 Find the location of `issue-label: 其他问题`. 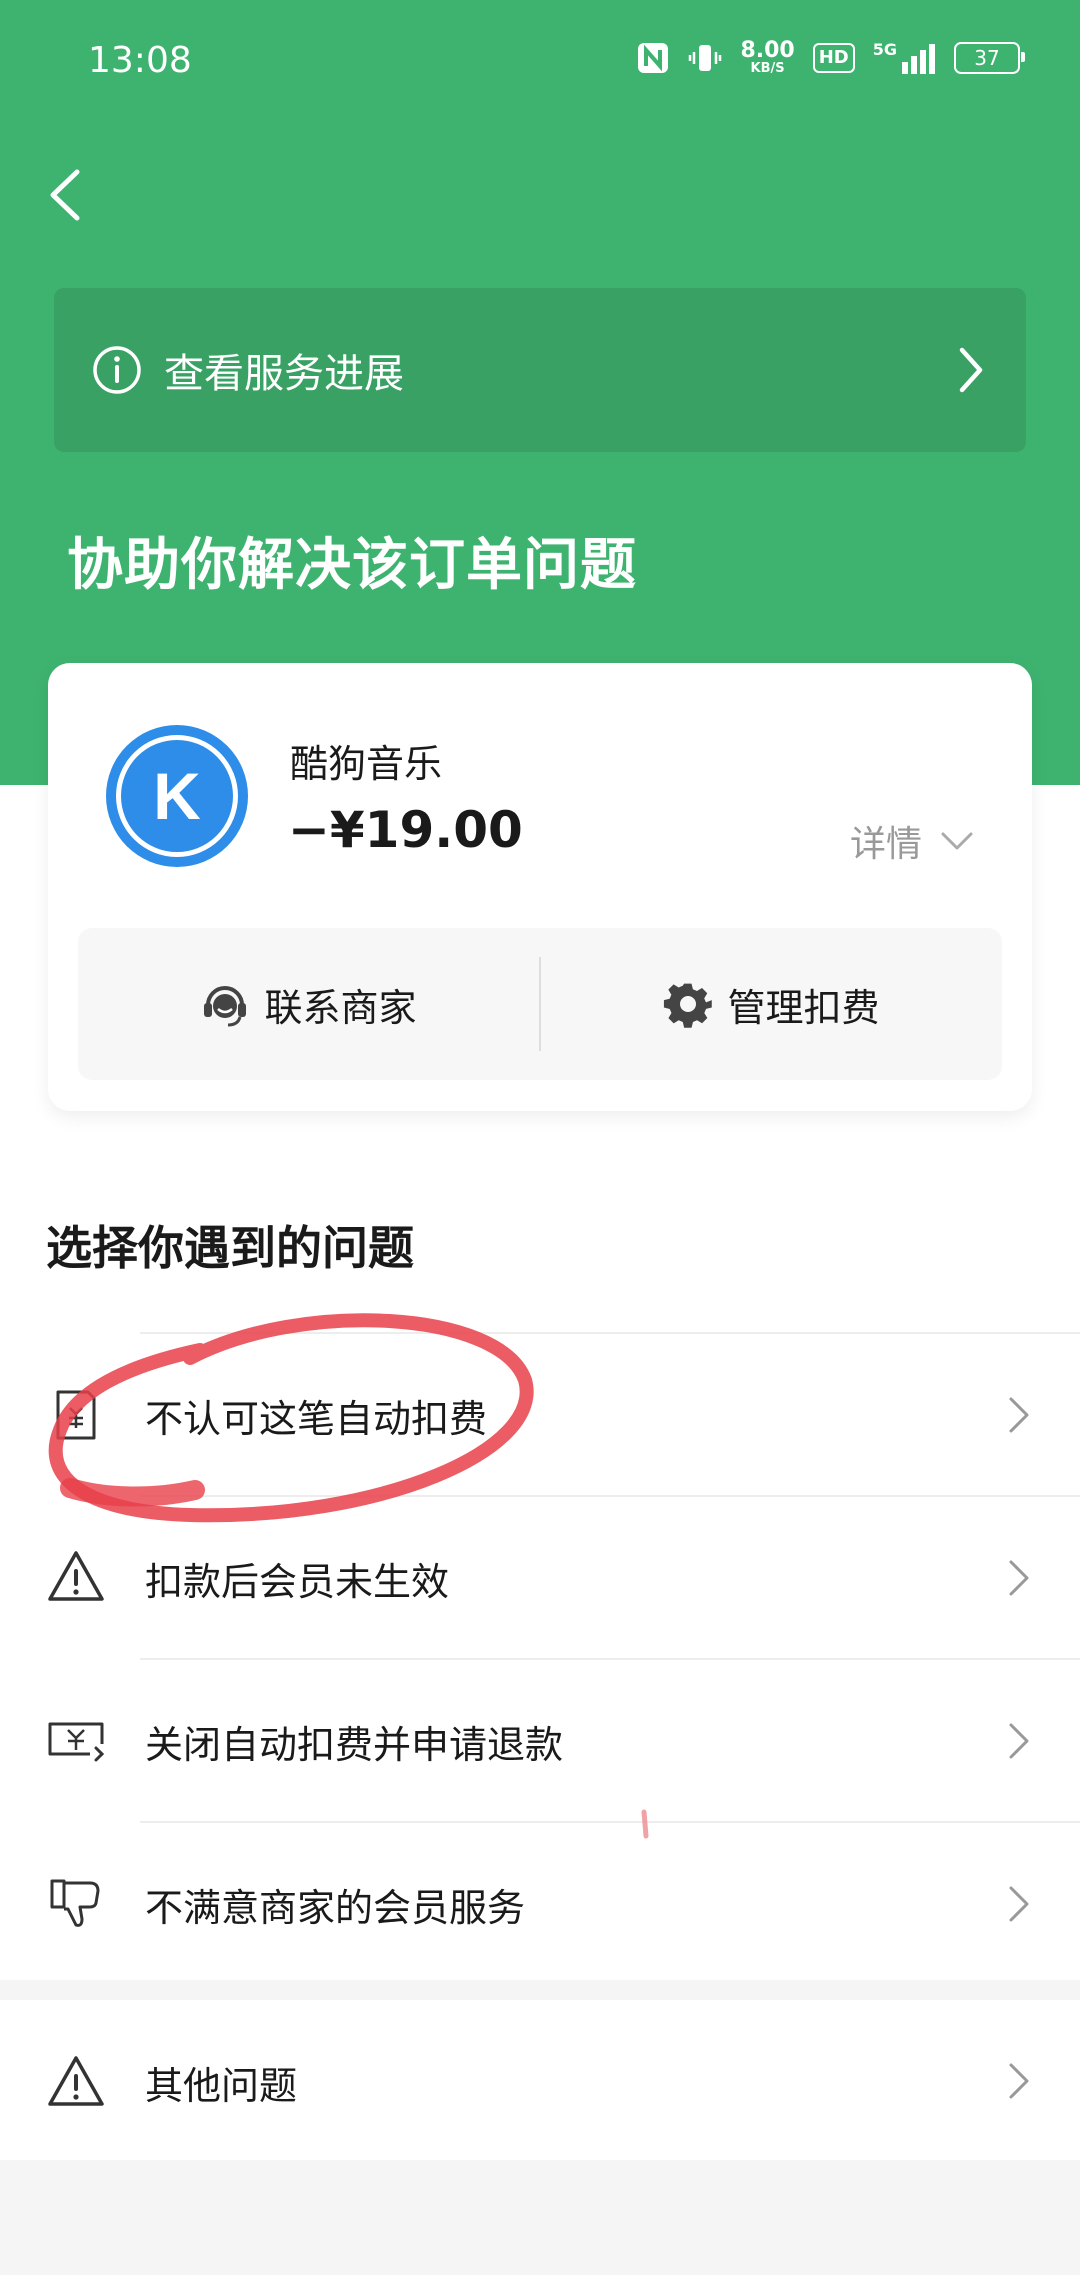

issue-label: 其他问题 is located at coordinates (221, 2086).